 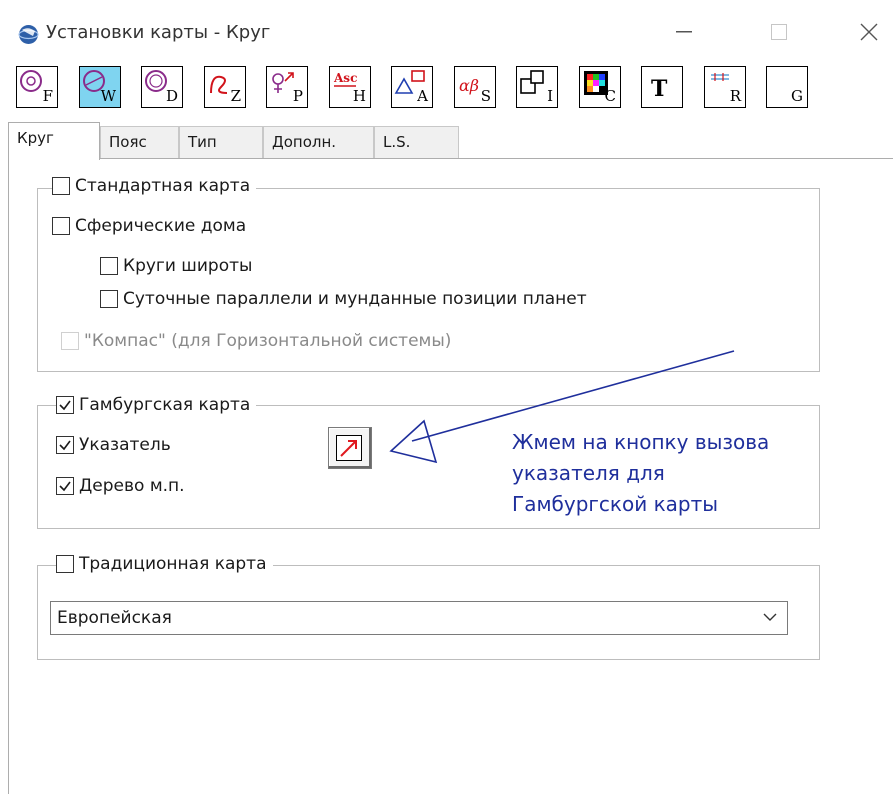 I want to click on chart-w-button: W, so click(x=100, y=87).